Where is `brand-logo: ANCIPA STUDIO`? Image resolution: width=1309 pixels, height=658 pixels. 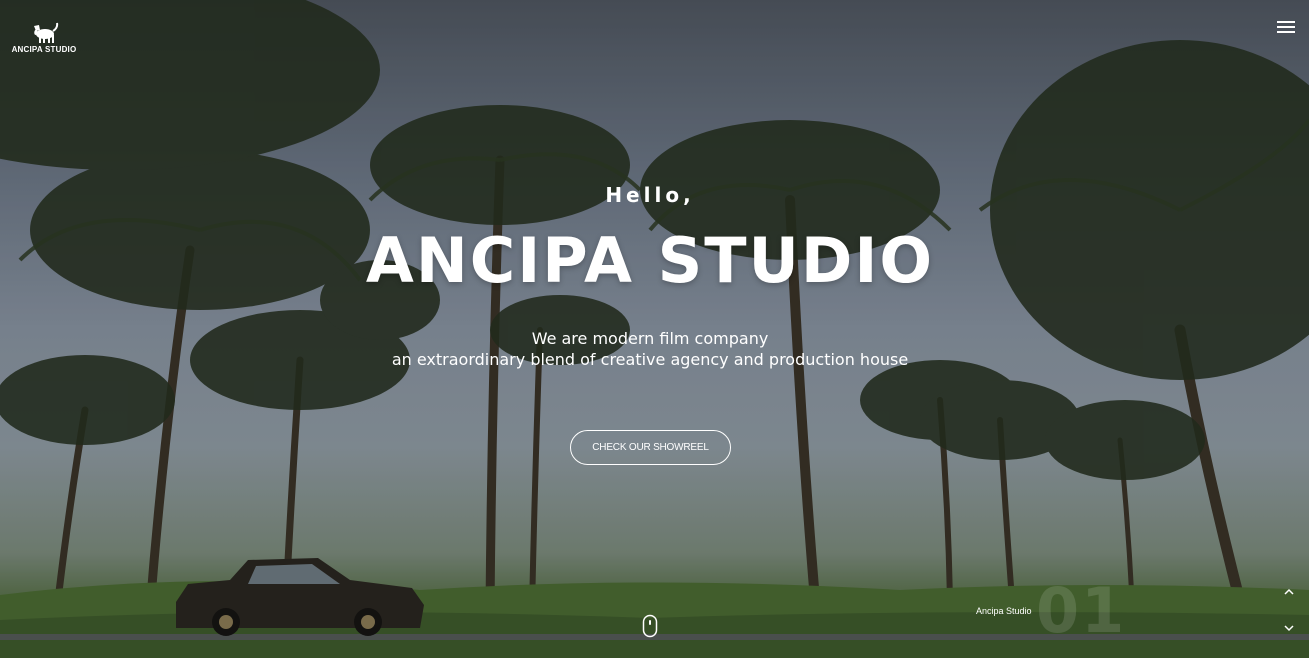
brand-logo: ANCIPA STUDIO is located at coordinates (44, 42).